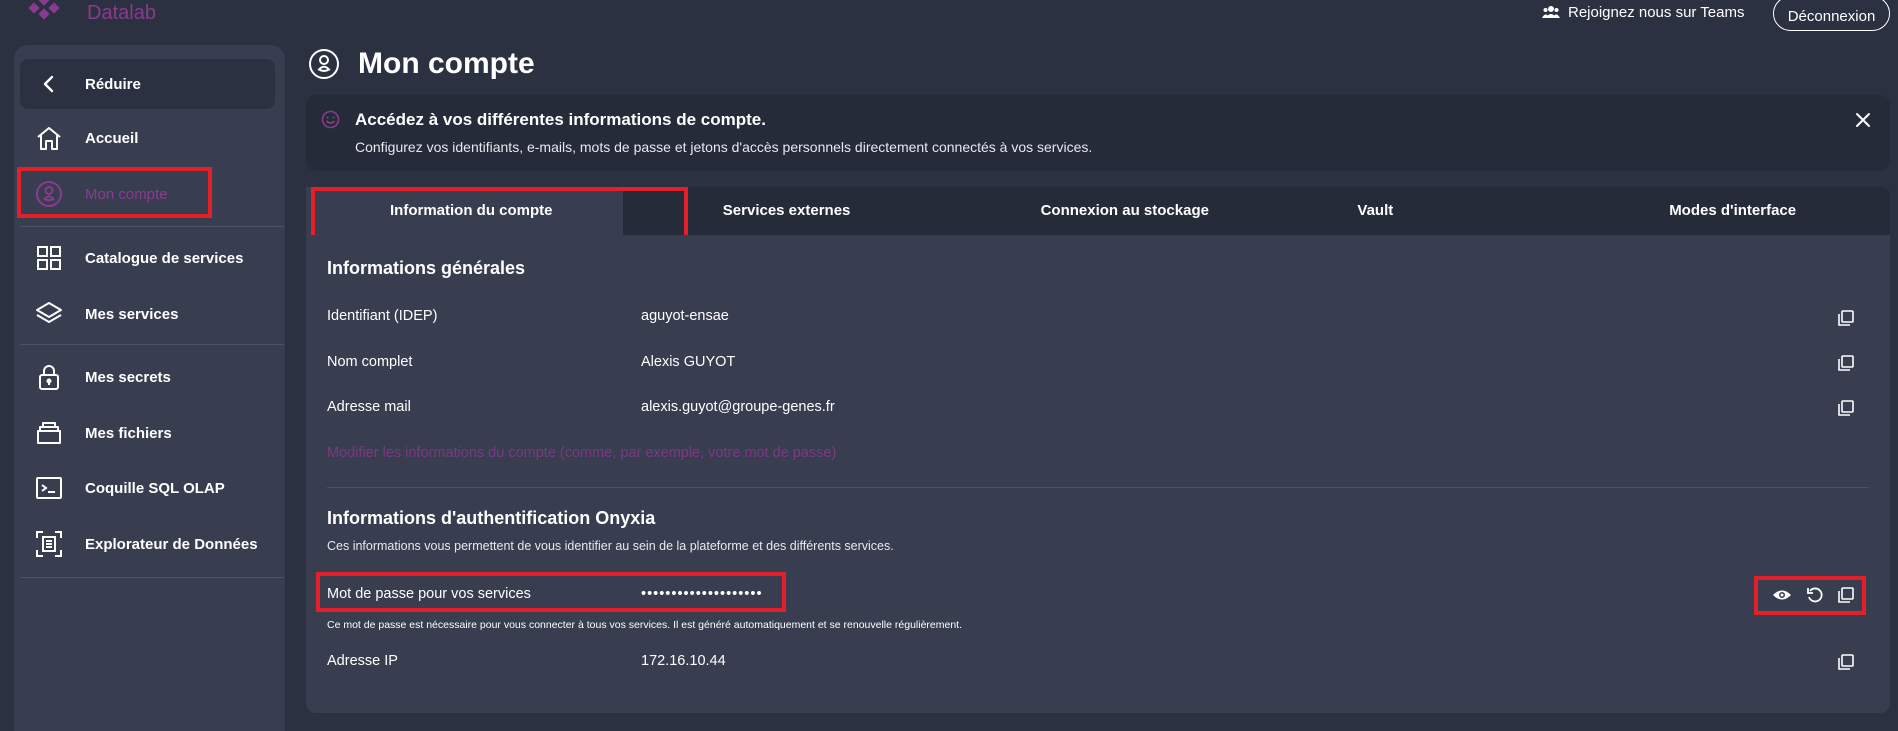  Describe the element at coordinates (46, 13) in the screenshot. I see `datalab-logo-icon` at that location.